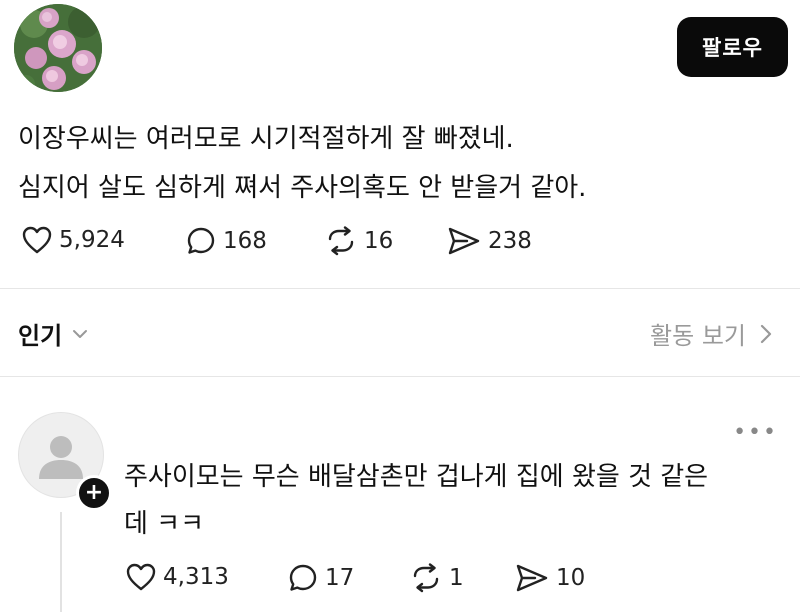  I want to click on sort-label: 인기, so click(40, 336).